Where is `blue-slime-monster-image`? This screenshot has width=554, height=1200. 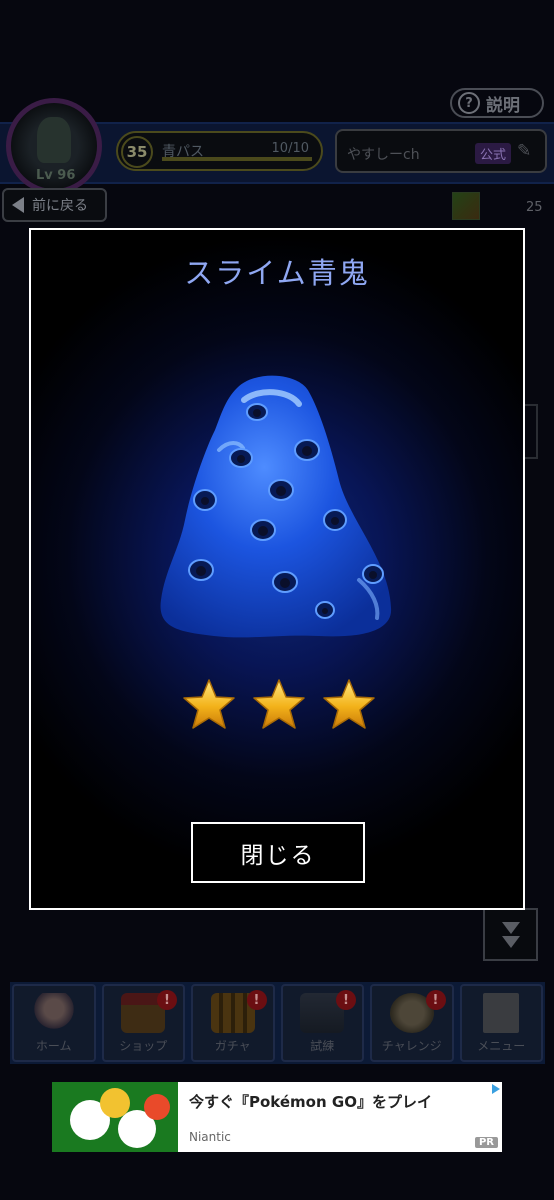 blue-slime-monster-image is located at coordinates (276, 506).